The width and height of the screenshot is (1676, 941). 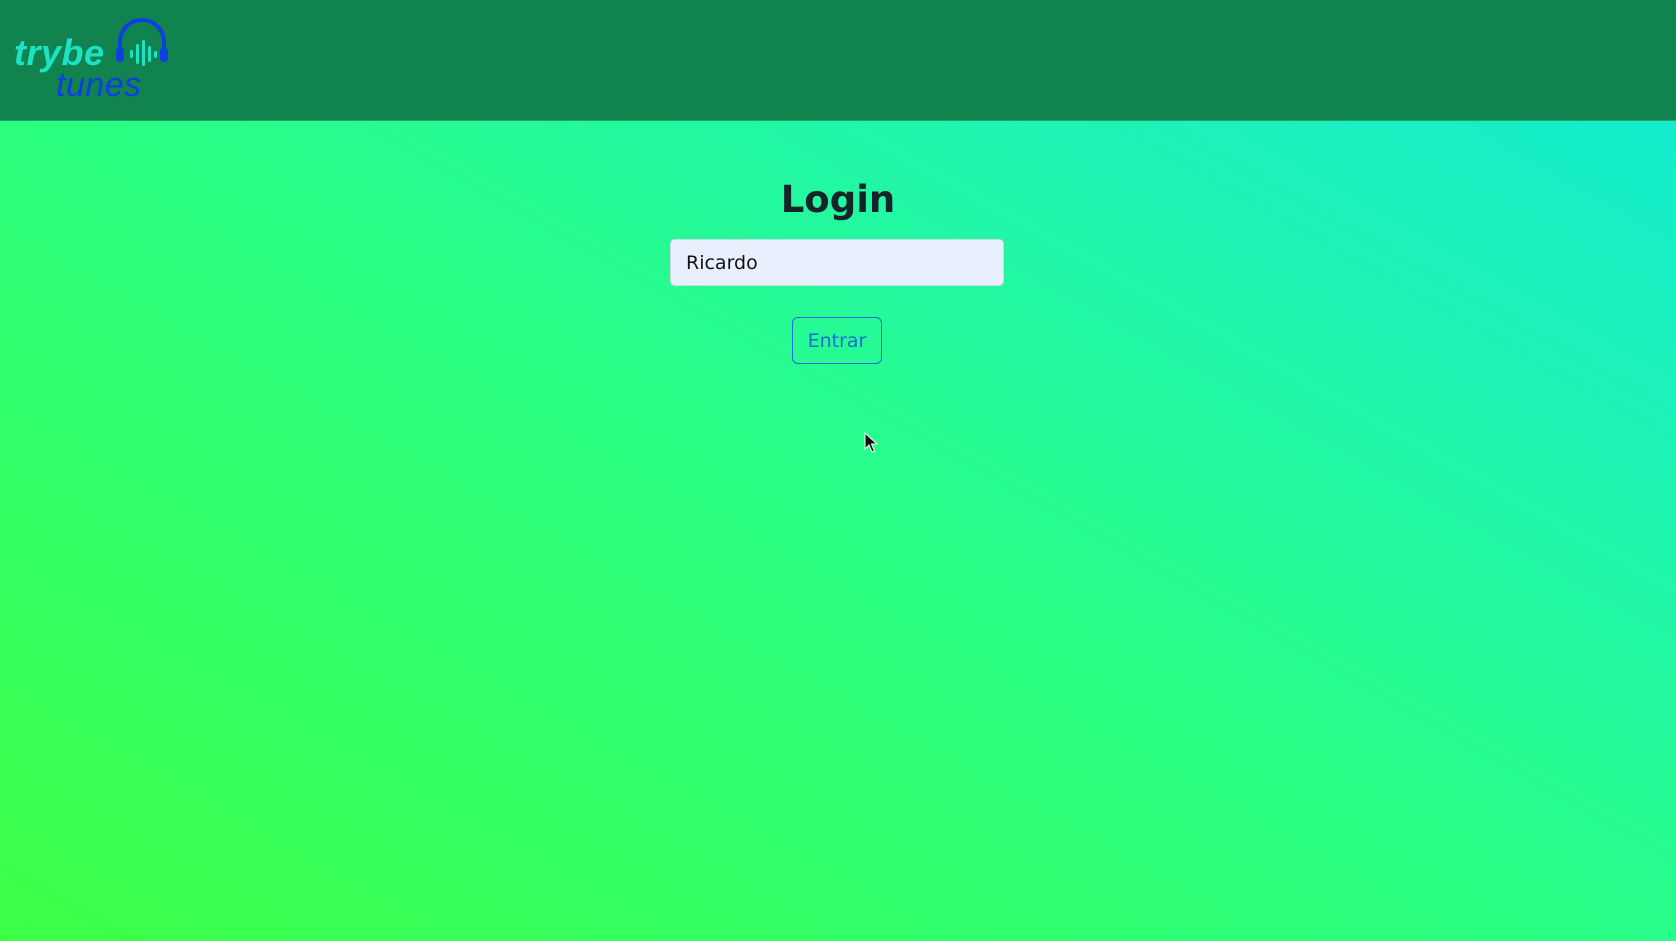 I want to click on name-input, so click(x=837, y=262).